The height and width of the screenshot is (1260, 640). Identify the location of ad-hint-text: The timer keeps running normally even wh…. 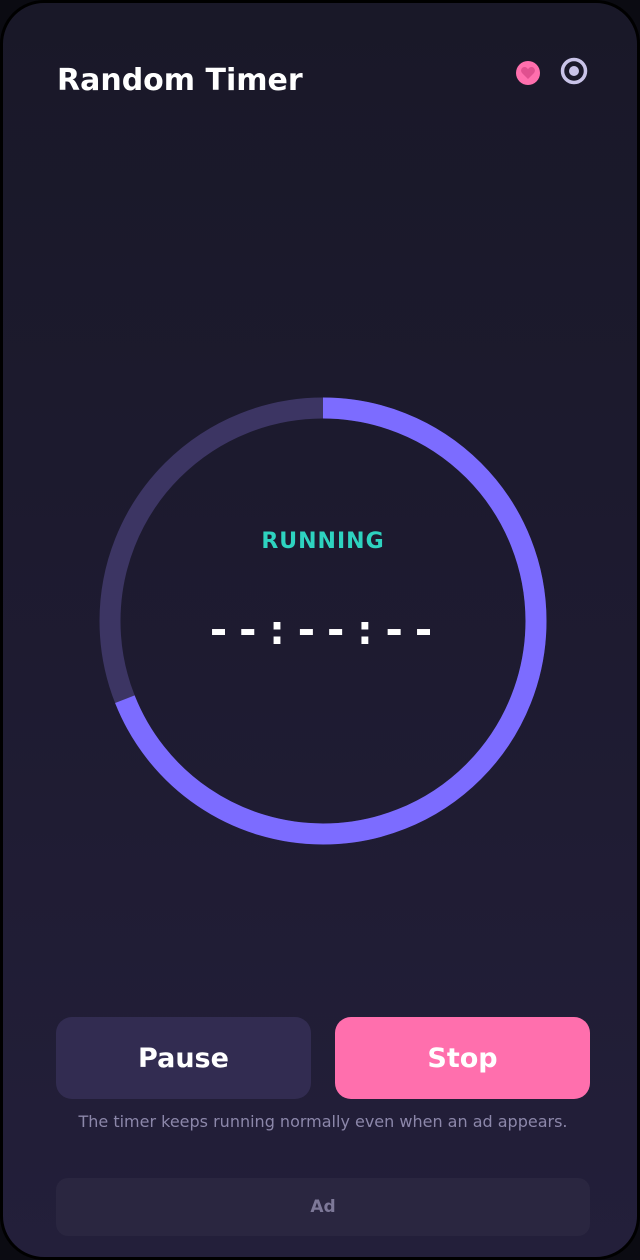
(323, 1121).